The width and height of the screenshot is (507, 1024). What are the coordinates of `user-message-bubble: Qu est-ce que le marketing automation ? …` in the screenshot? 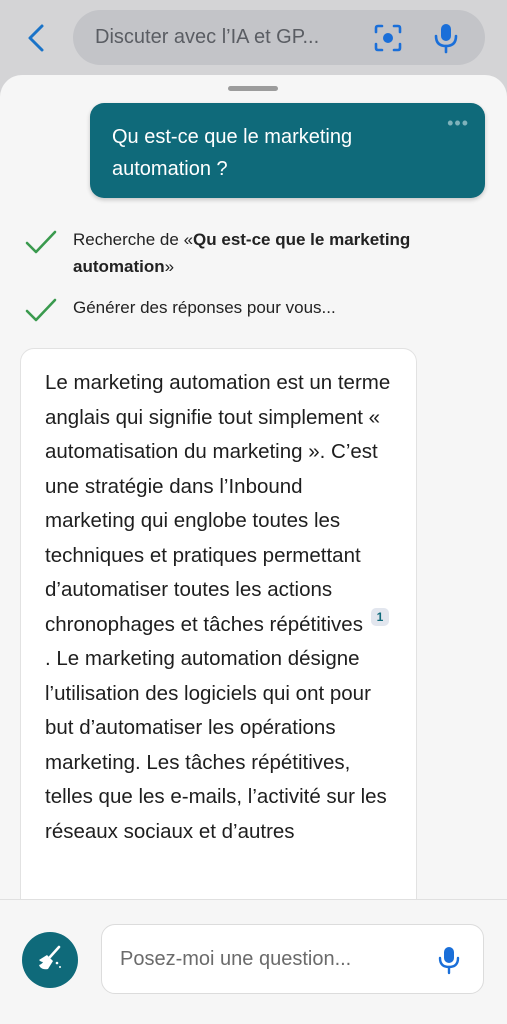 It's located at (287, 150).